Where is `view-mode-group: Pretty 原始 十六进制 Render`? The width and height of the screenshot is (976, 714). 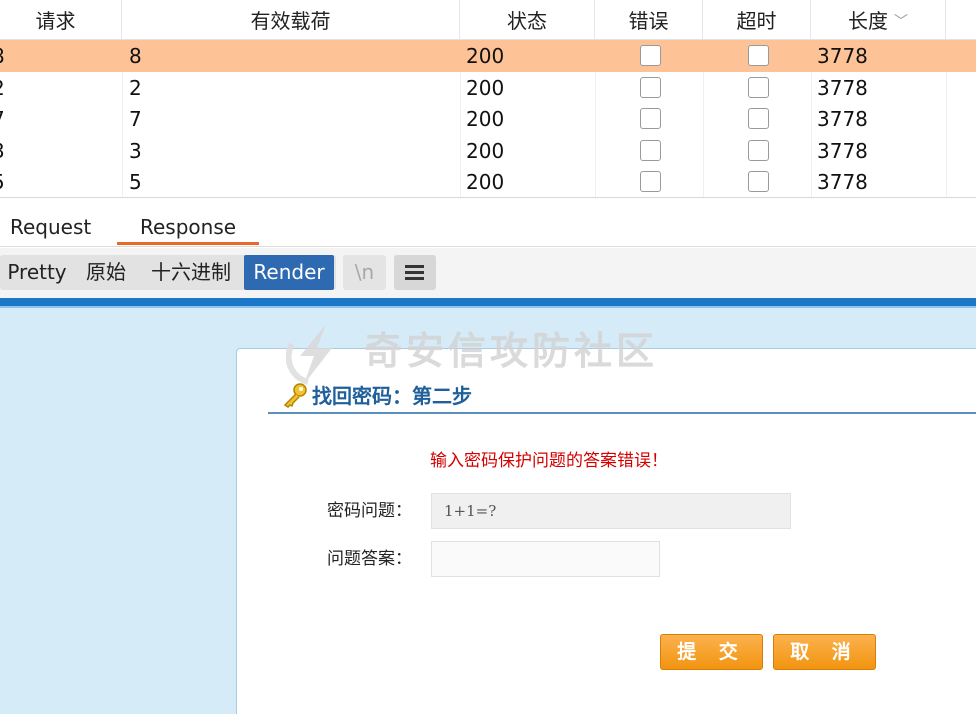
view-mode-group: Pretty 原始 十六进制 Render is located at coordinates (168, 272).